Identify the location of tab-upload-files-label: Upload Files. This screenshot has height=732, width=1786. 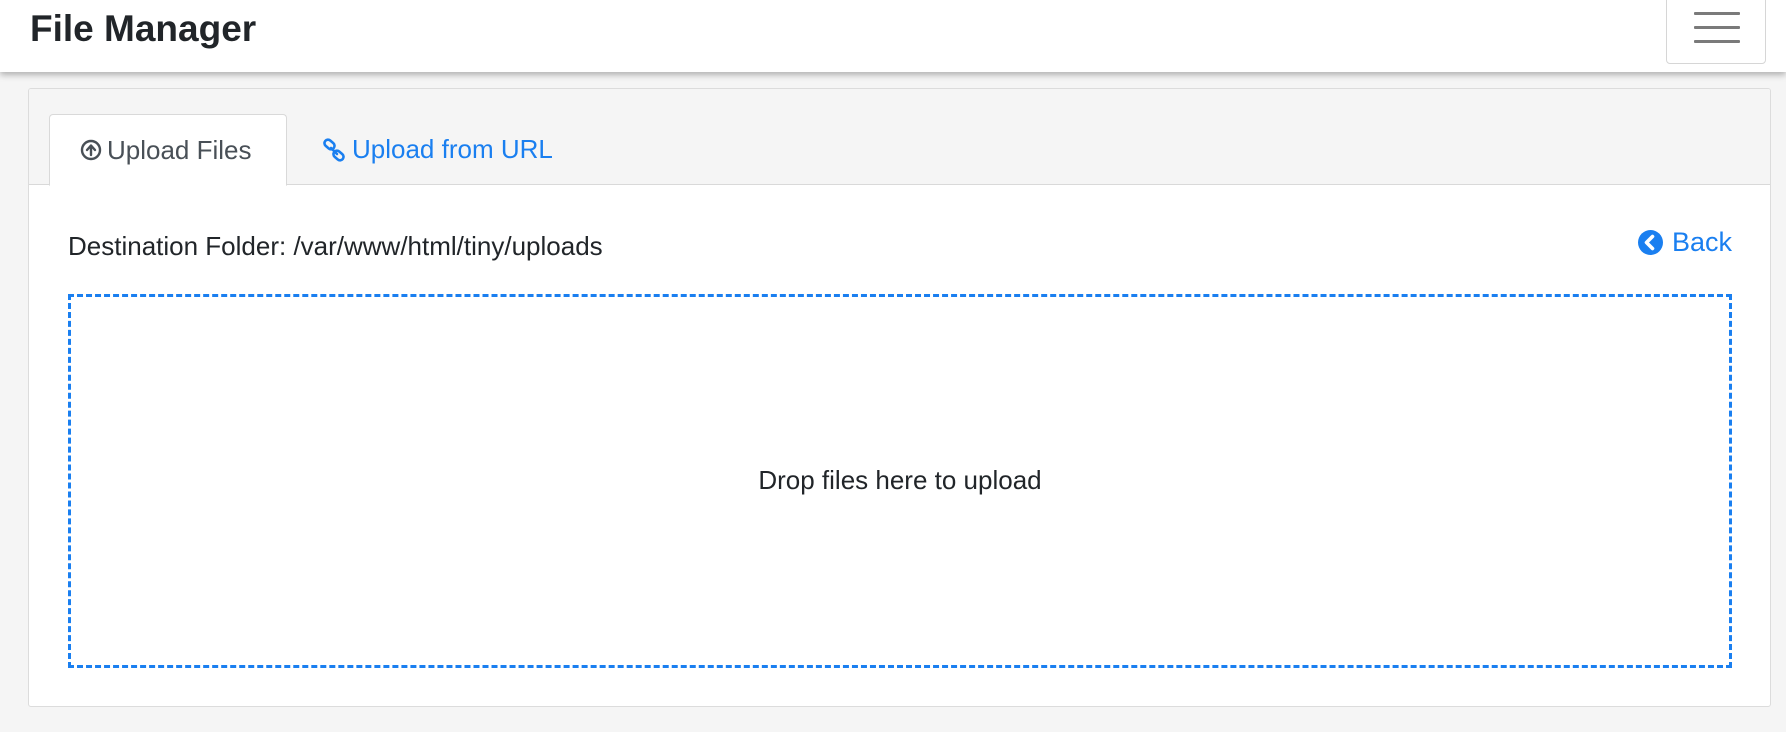
(179, 149).